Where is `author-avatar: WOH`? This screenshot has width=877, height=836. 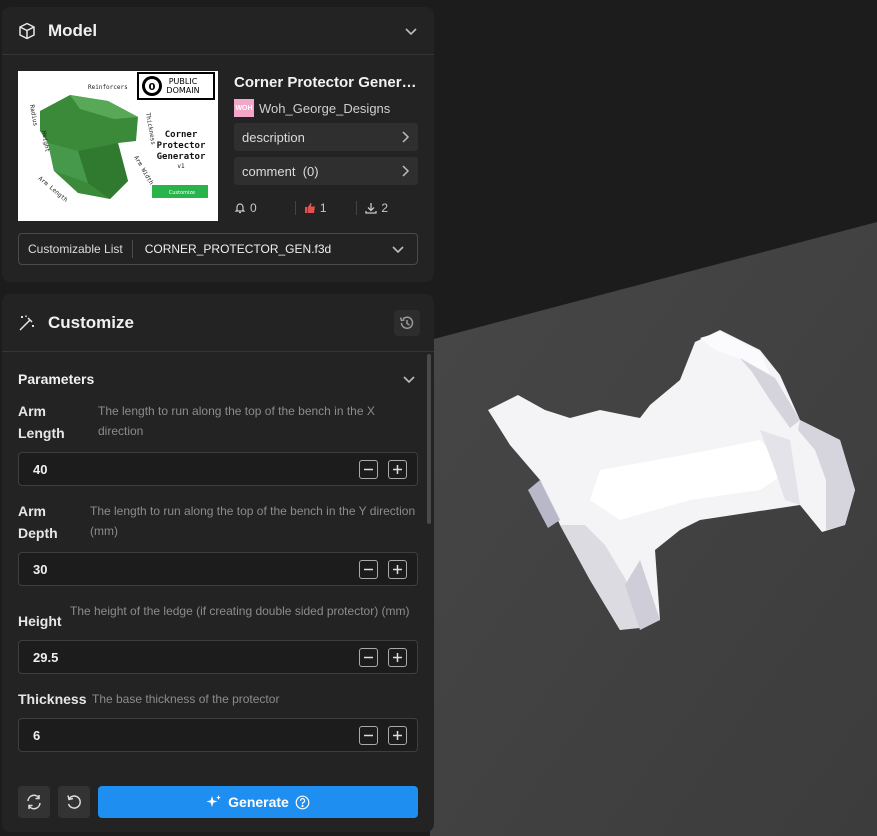
author-avatar: WOH is located at coordinates (244, 108).